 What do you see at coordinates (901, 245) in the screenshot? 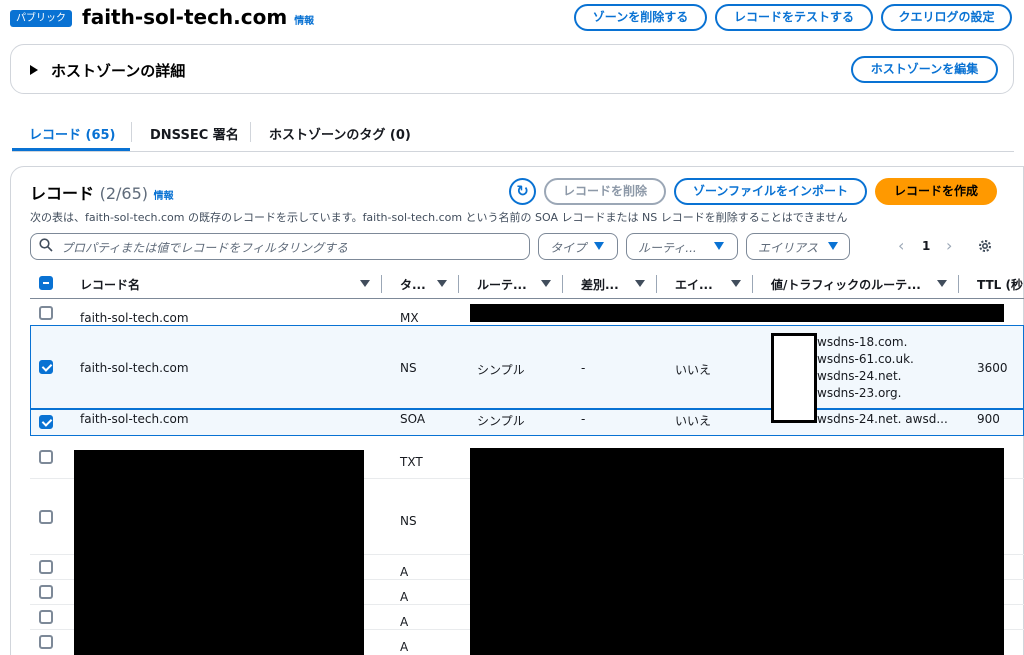
I see `prev-page-icon: ‹` at bounding box center [901, 245].